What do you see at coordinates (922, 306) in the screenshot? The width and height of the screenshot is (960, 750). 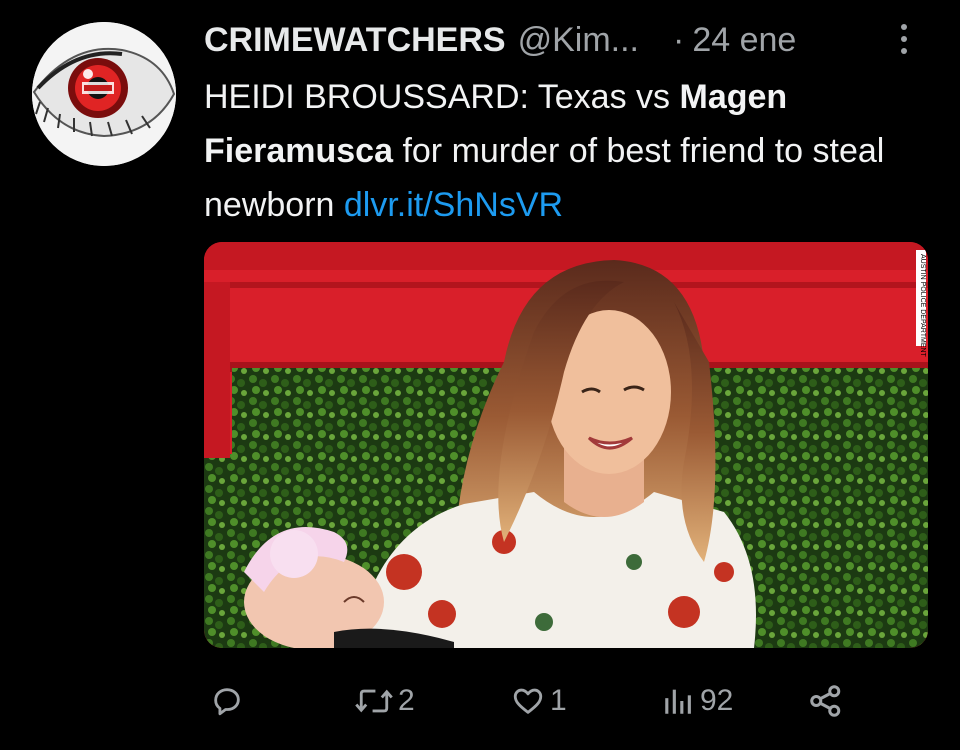 I see `photo-credit: AUSTIN POLICE DEPARTMENT` at bounding box center [922, 306].